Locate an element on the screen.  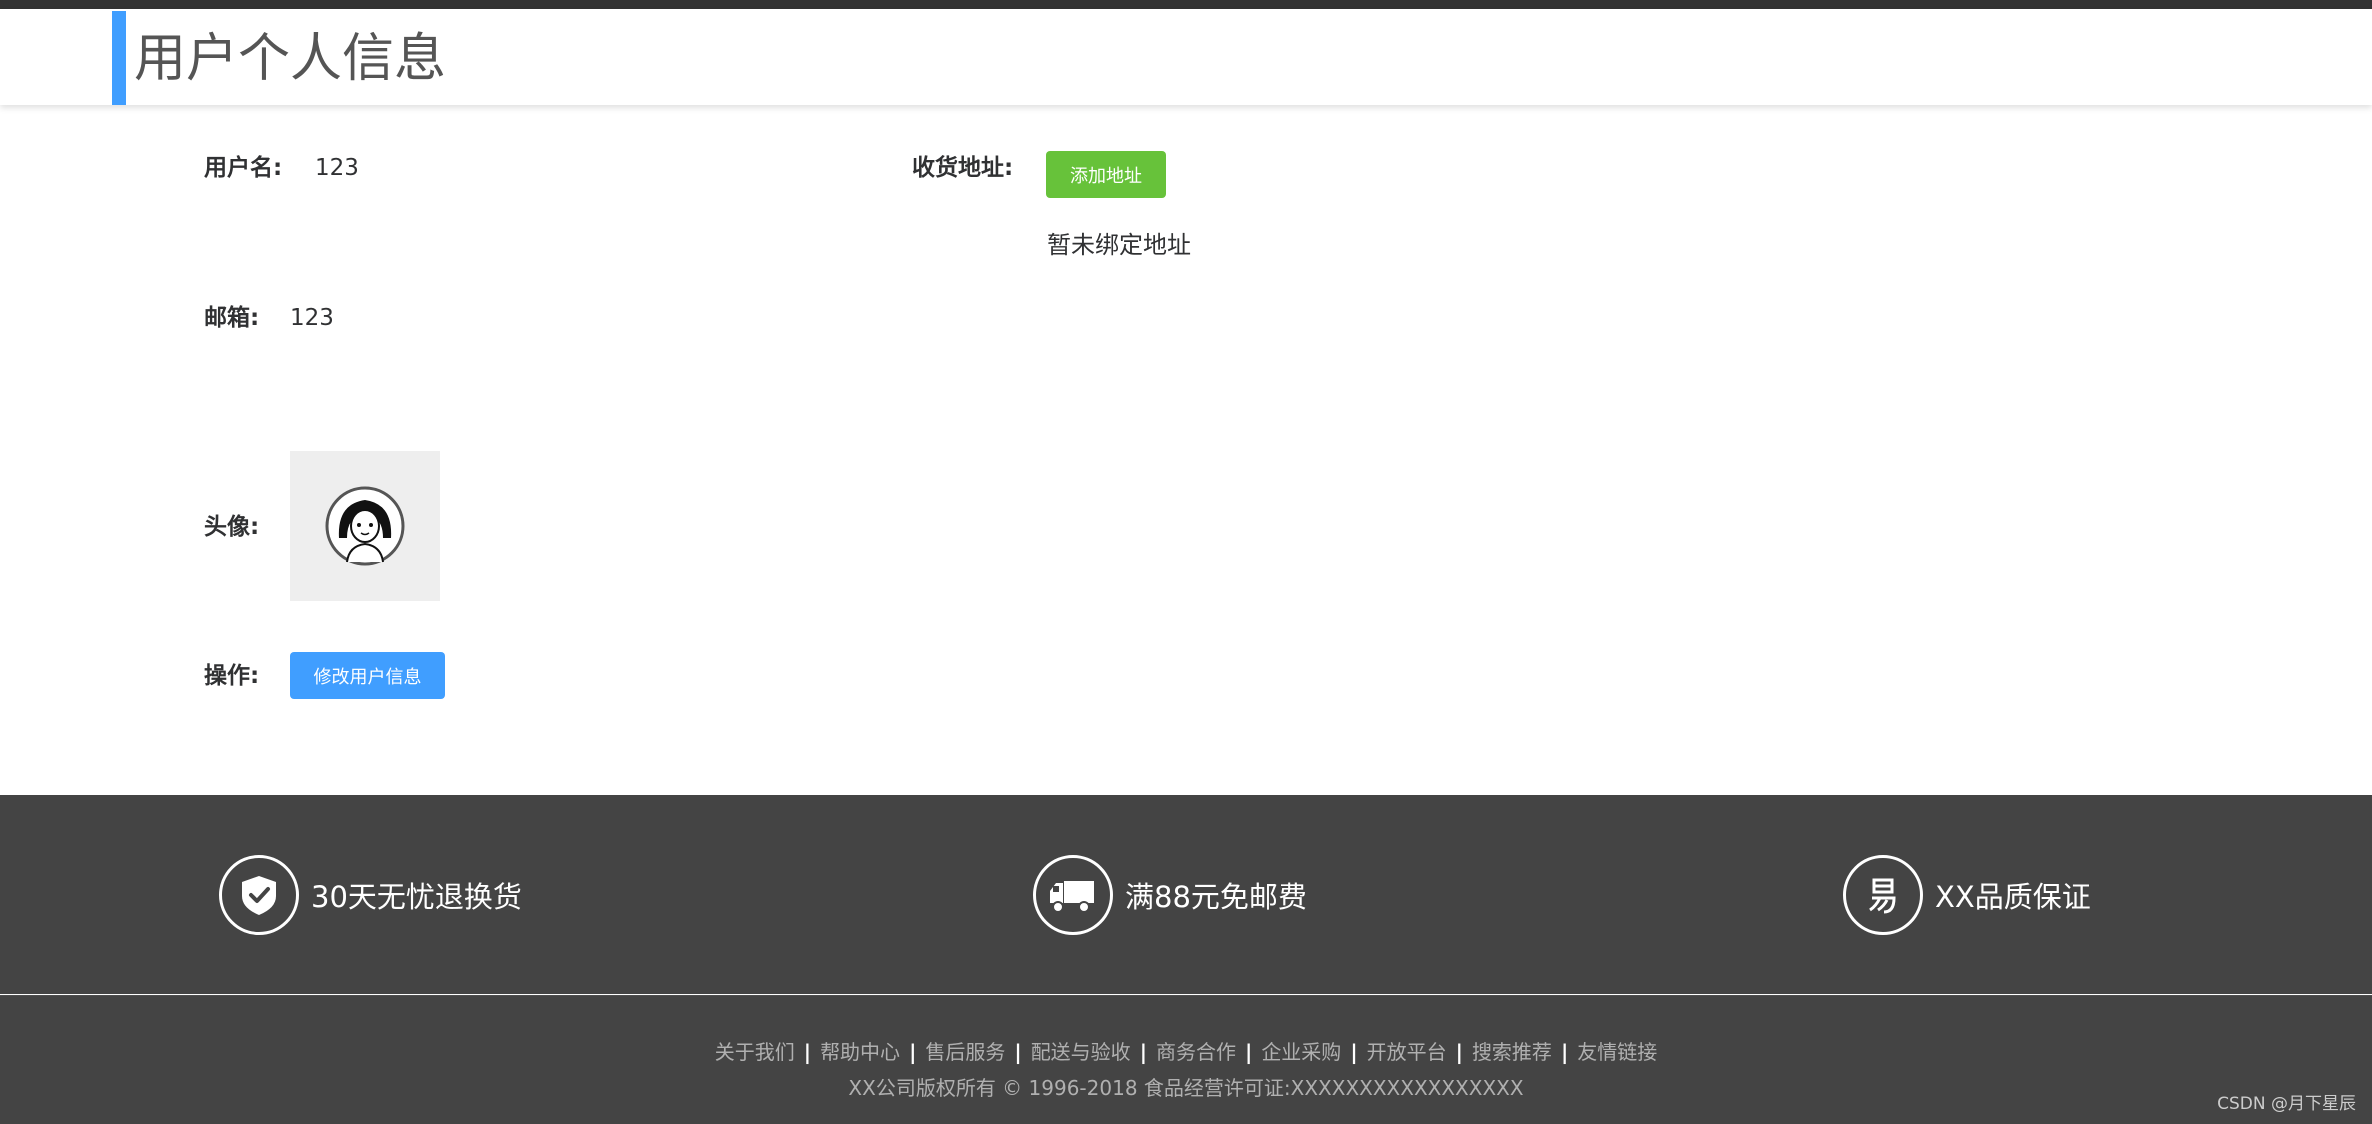
footer-link-business: 商务合作 is located at coordinates (1196, 1052).